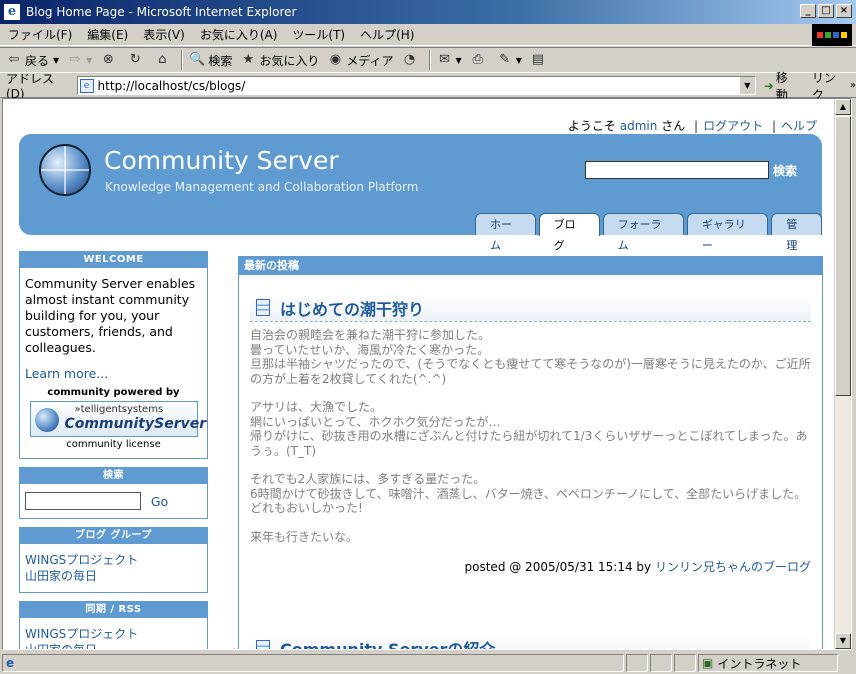  Describe the element at coordinates (386, 34) in the screenshot. I see `menu-help: ヘルプ(H)` at that location.